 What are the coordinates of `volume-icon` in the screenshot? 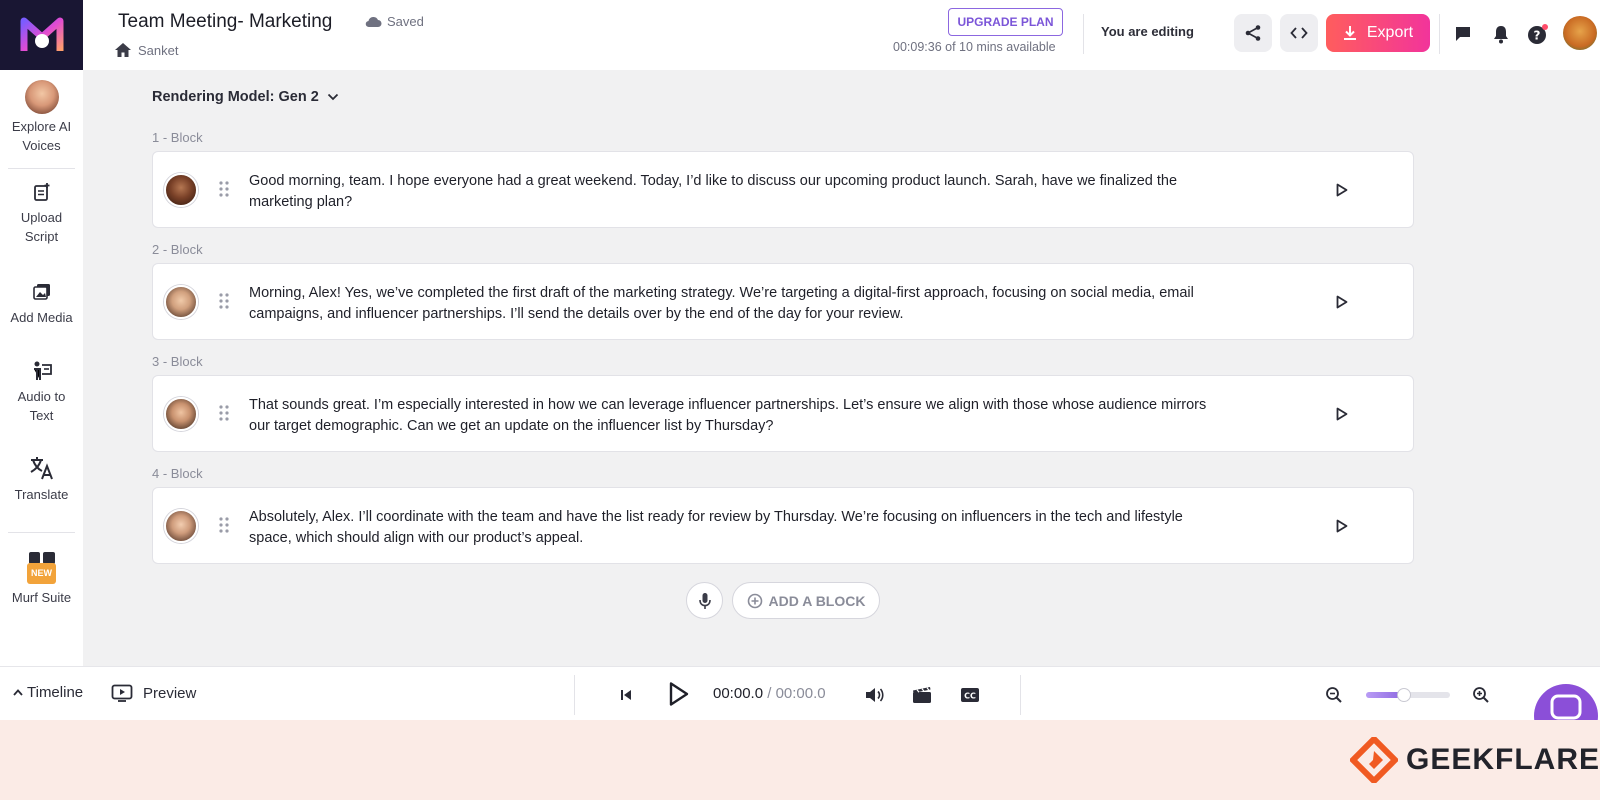 It's located at (875, 695).